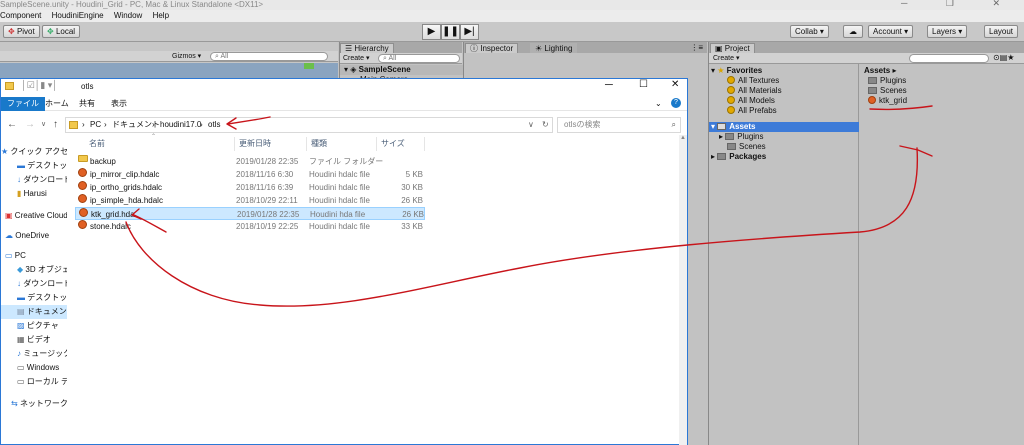 This screenshot has height=445, width=1024. What do you see at coordinates (916, 151) in the screenshot?
I see `annotation-arrowhead-project` at bounding box center [916, 151].